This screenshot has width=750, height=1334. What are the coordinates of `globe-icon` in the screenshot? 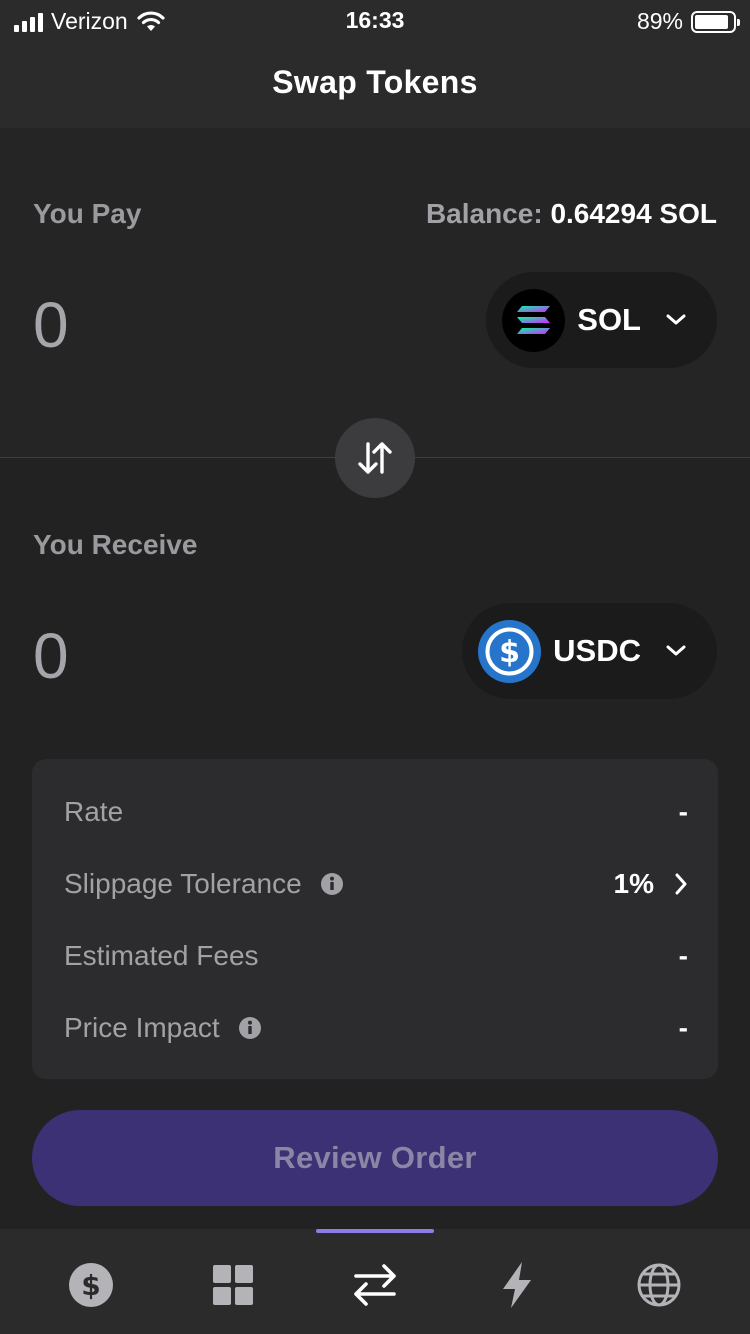 It's located at (659, 1285).